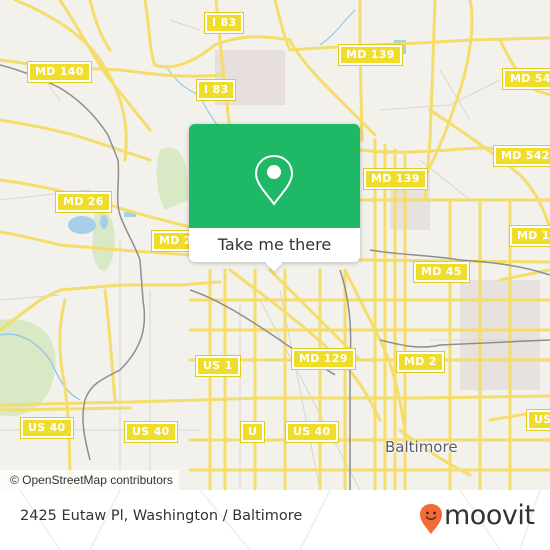 The height and width of the screenshot is (550, 550). I want to click on road-shield-md140: MD 140, so click(59, 72).